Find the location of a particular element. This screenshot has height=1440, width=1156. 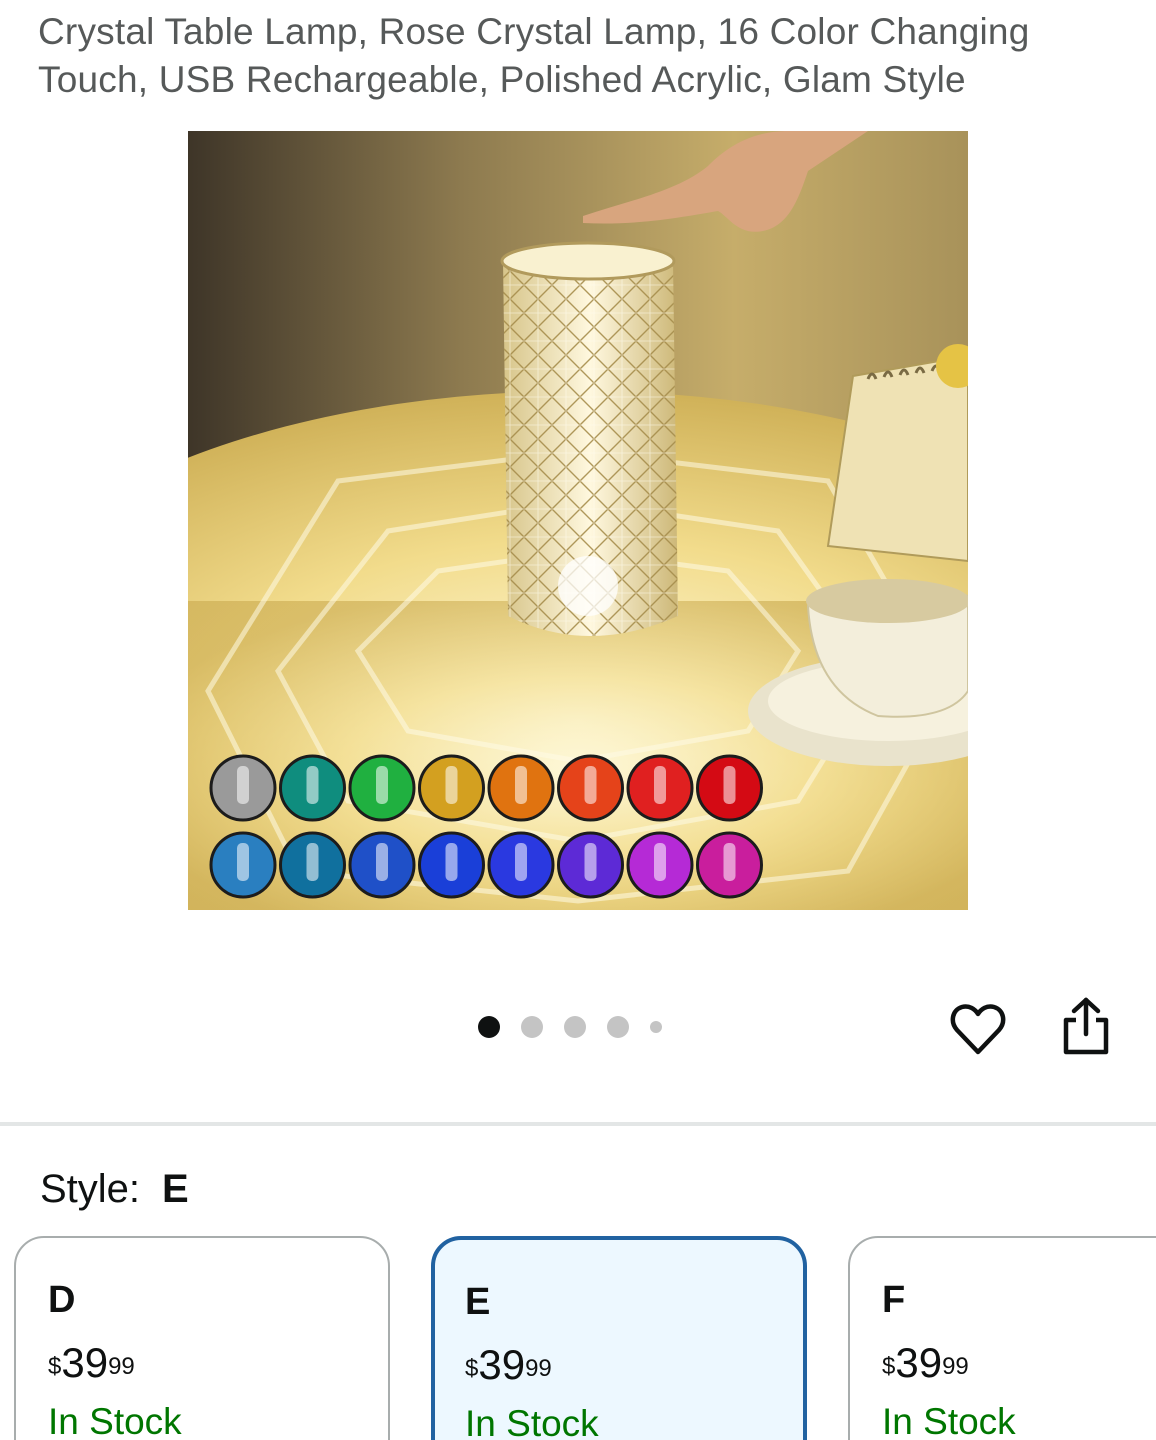

heart-icon is located at coordinates (978, 1030).